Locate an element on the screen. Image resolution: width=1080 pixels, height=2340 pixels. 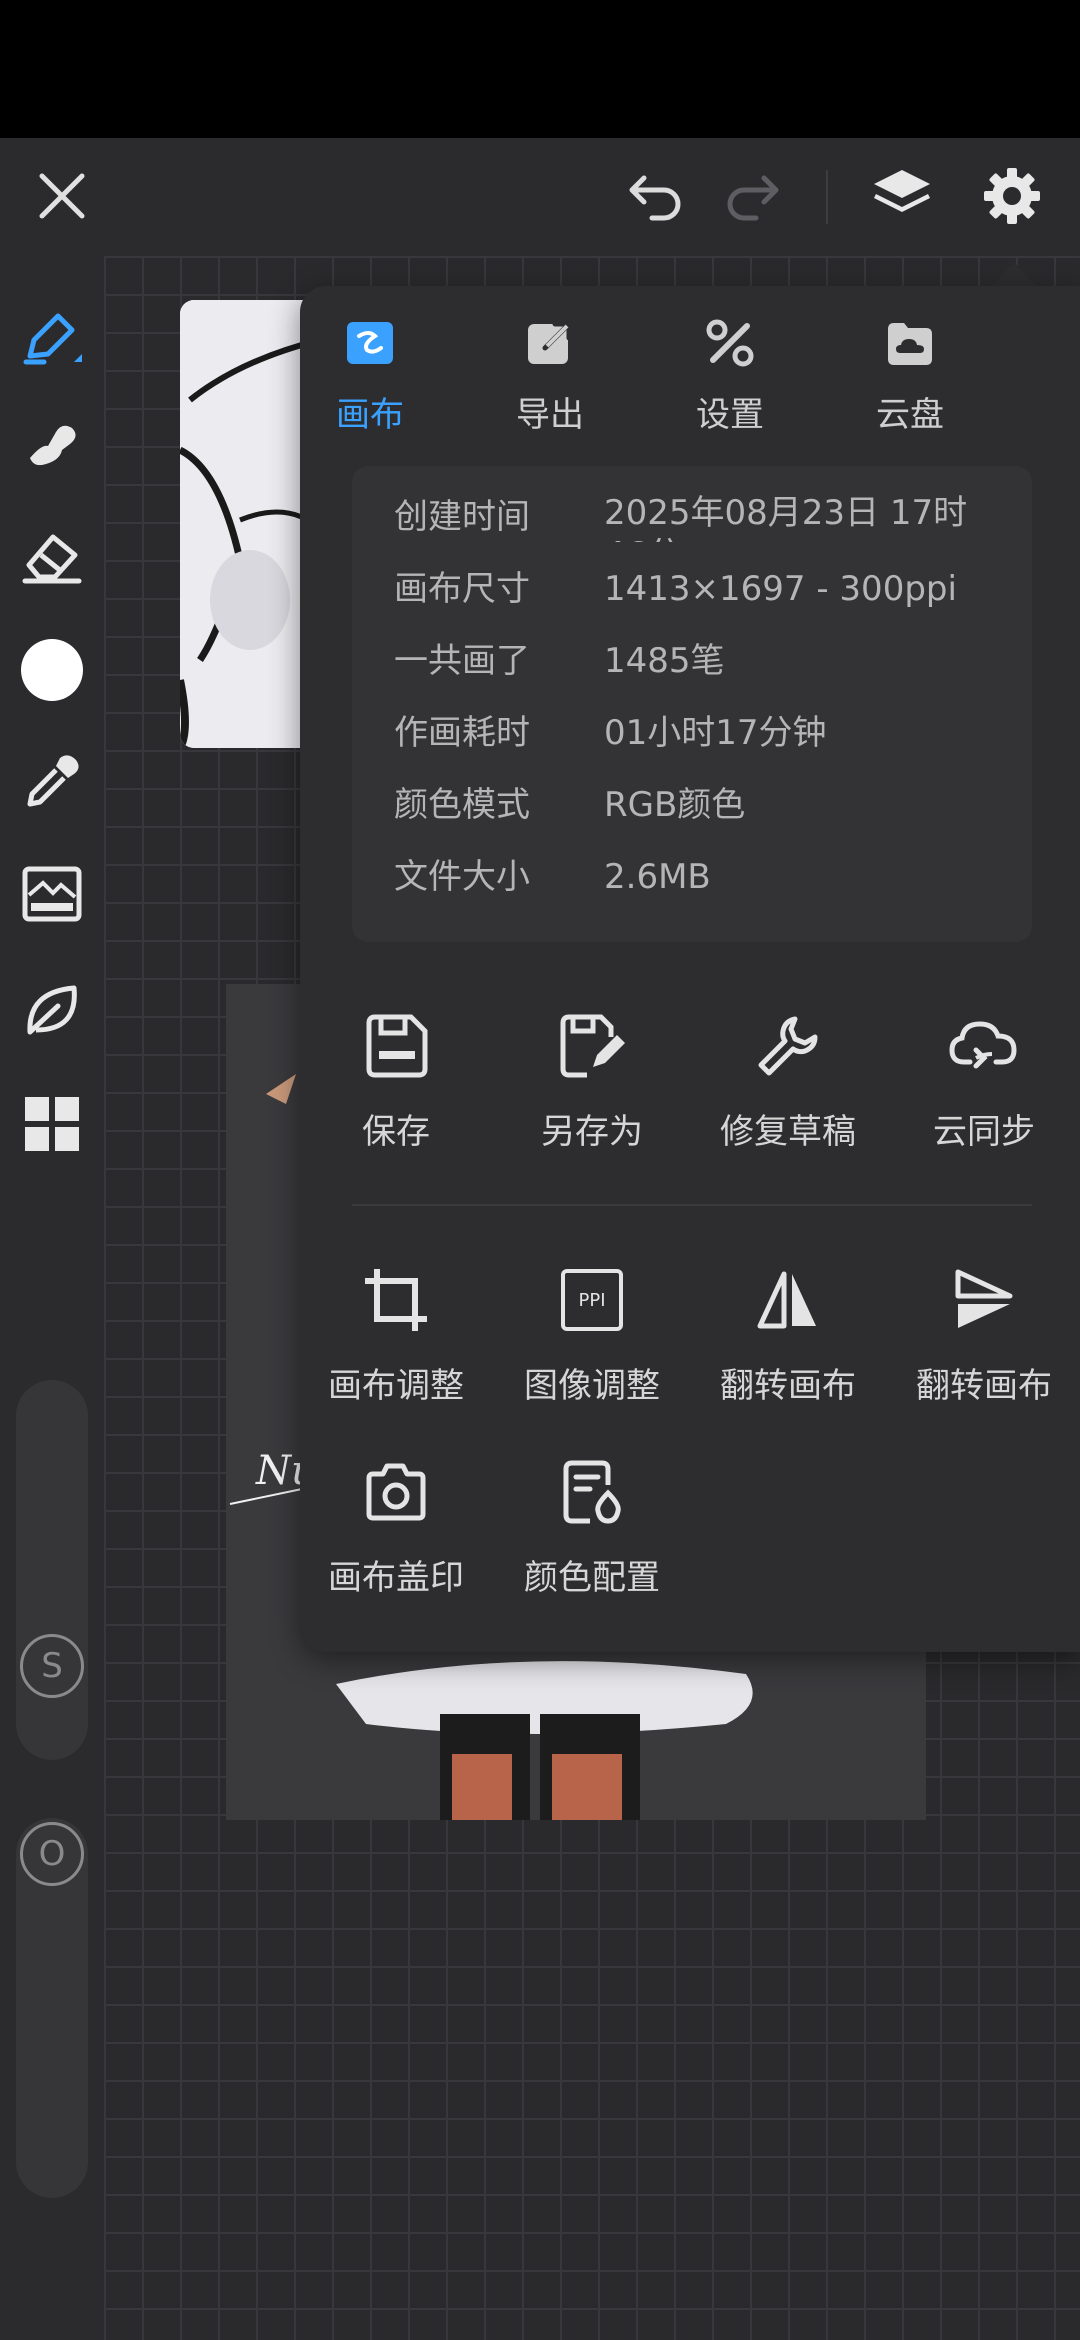
info-value: 1485笔 is located at coordinates (664, 661).